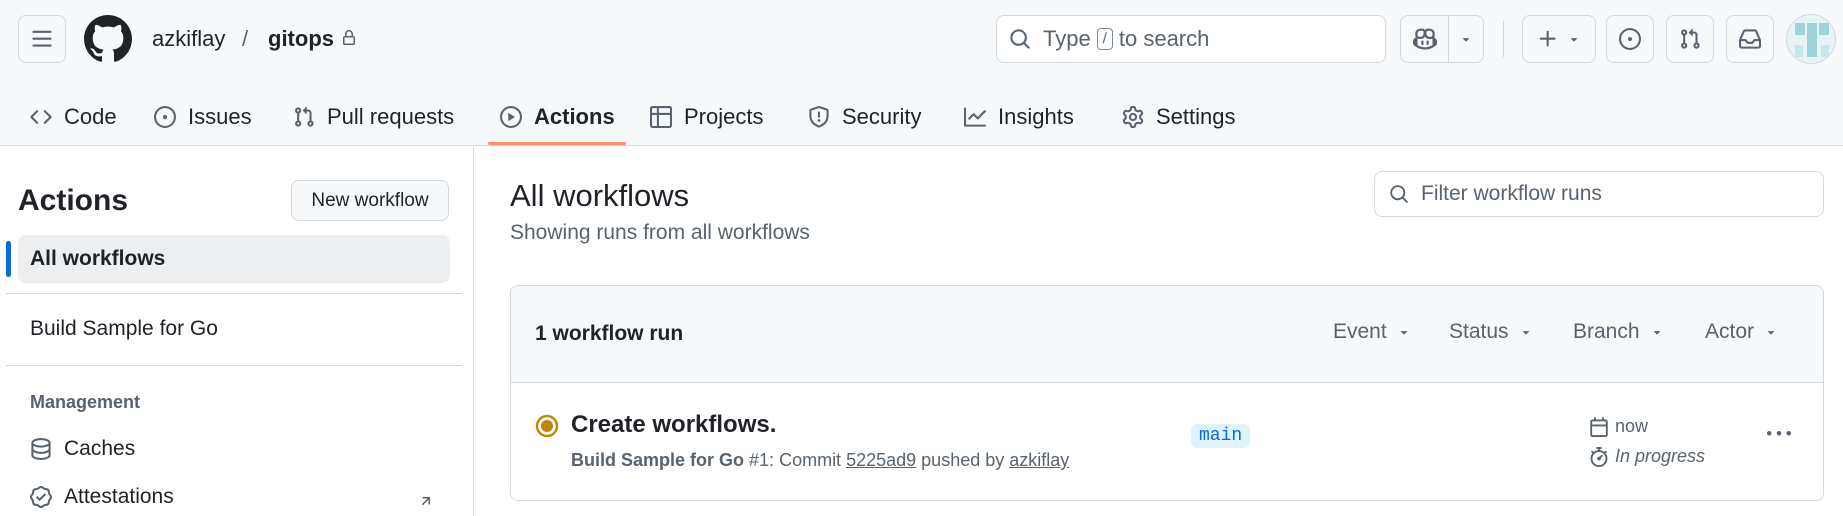 The width and height of the screenshot is (1843, 516). What do you see at coordinates (661, 117) in the screenshot?
I see `table-icon` at bounding box center [661, 117].